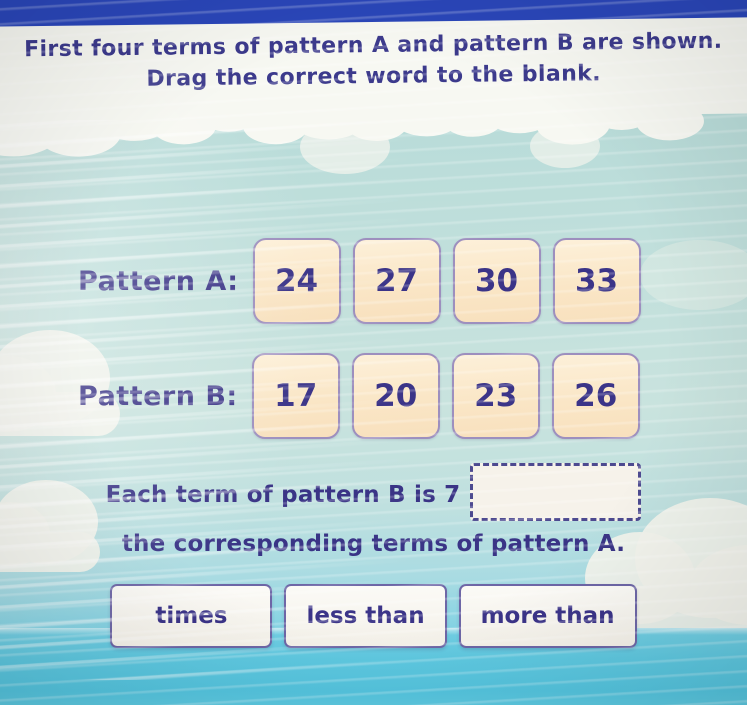 The image size is (747, 705). Describe the element at coordinates (596, 281) in the screenshot. I see `pattern-a-term-4: 33` at that location.